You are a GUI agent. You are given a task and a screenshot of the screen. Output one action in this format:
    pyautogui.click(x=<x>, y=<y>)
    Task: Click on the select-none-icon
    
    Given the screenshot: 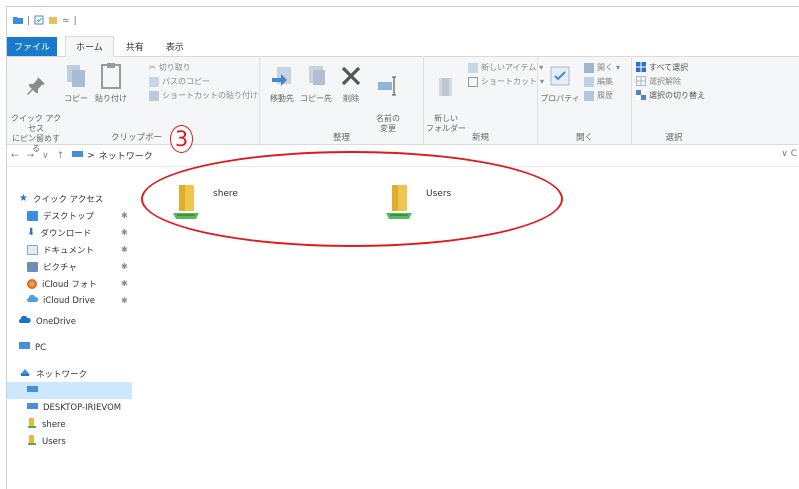 What is the action you would take?
    pyautogui.click(x=641, y=81)
    